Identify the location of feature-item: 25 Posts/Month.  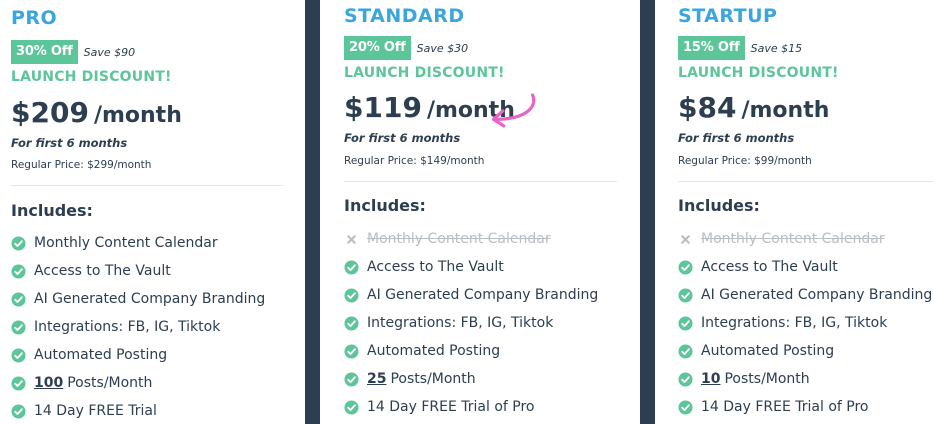
(471, 379).